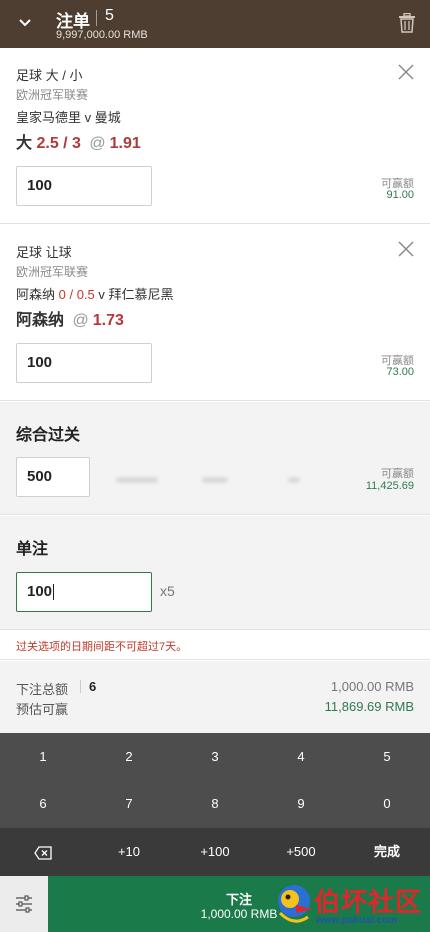  Describe the element at coordinates (42, 689) in the screenshot. I see `total-stake-label: 下注总额` at that location.